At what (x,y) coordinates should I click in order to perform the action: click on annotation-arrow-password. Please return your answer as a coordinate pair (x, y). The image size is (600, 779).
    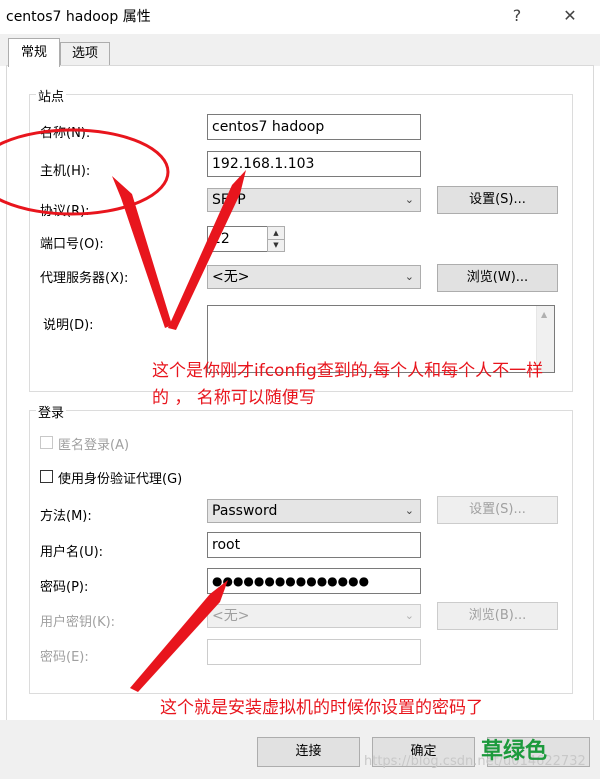
    Looking at the image, I should click on (179, 636).